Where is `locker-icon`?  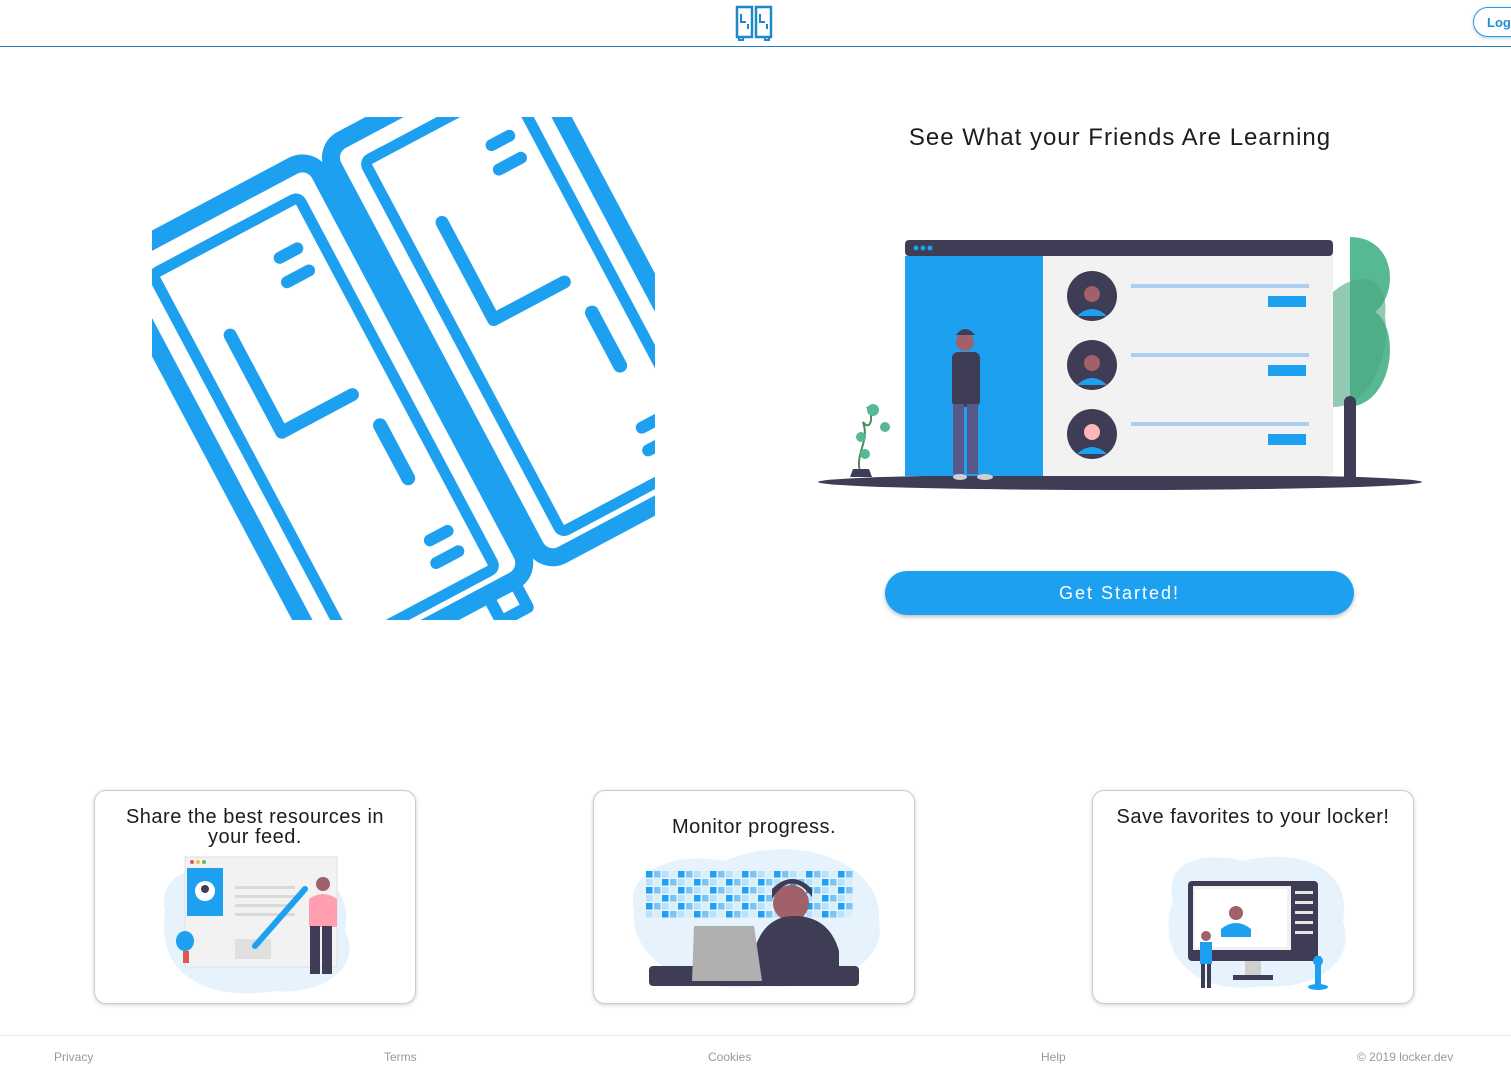 locker-icon is located at coordinates (754, 23).